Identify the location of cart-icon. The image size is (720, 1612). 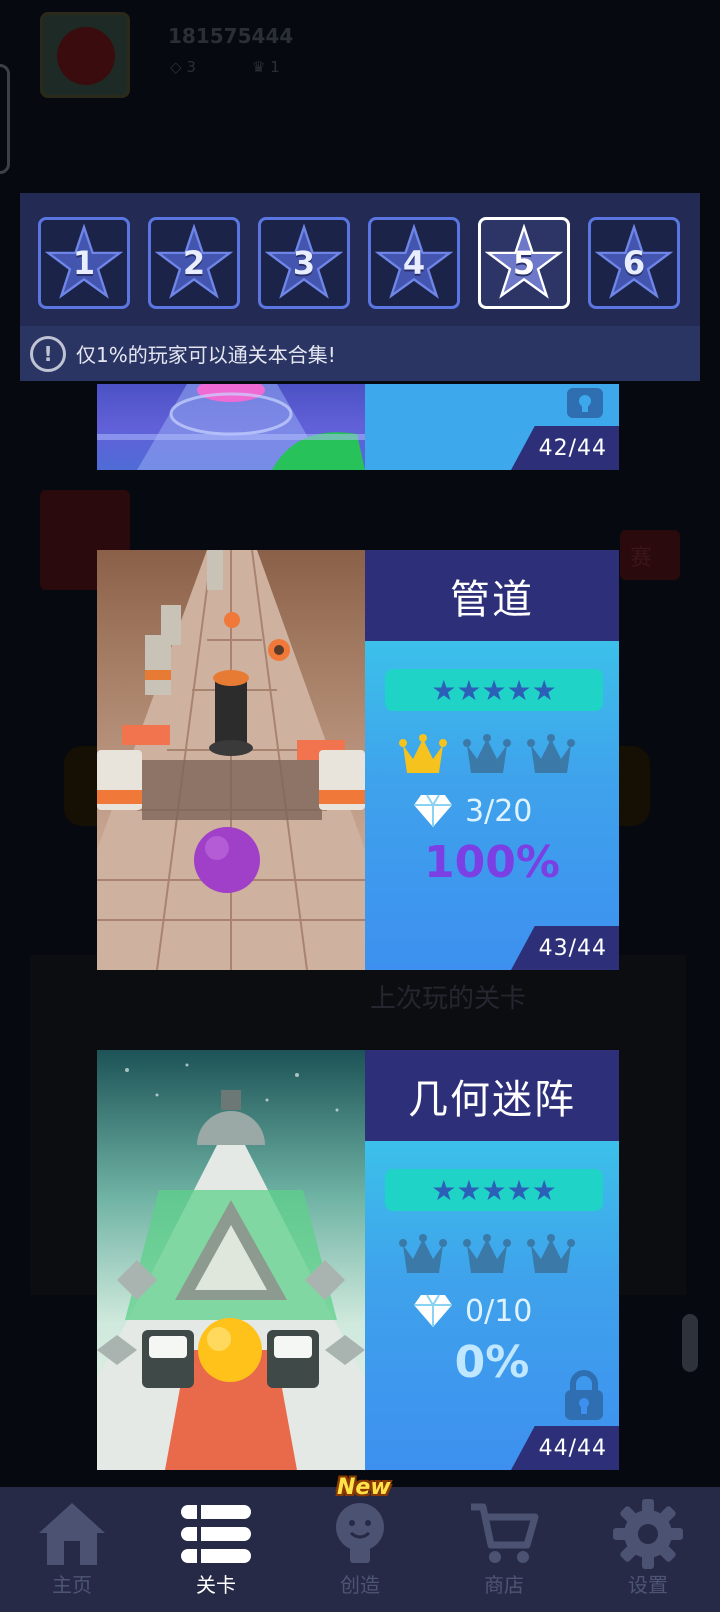
(505, 1533).